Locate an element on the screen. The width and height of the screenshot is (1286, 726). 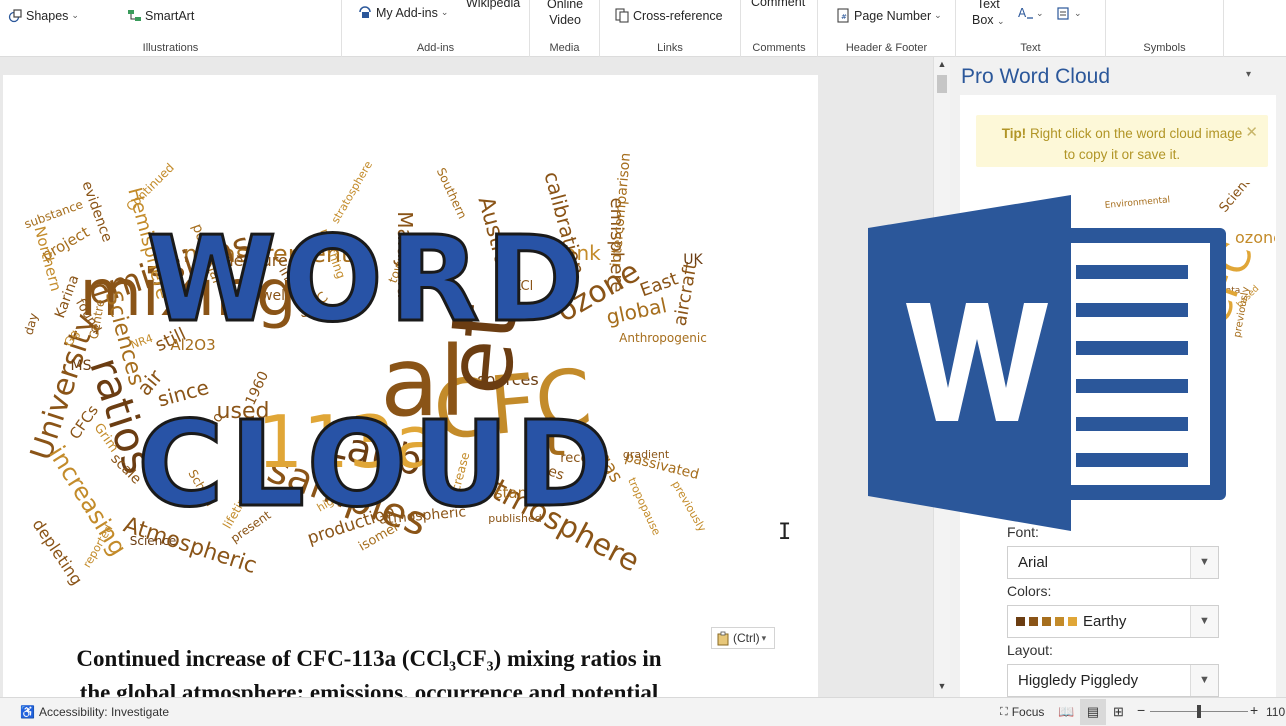
group-label-add-ins: Add-ins is located at coordinates (435, 48).